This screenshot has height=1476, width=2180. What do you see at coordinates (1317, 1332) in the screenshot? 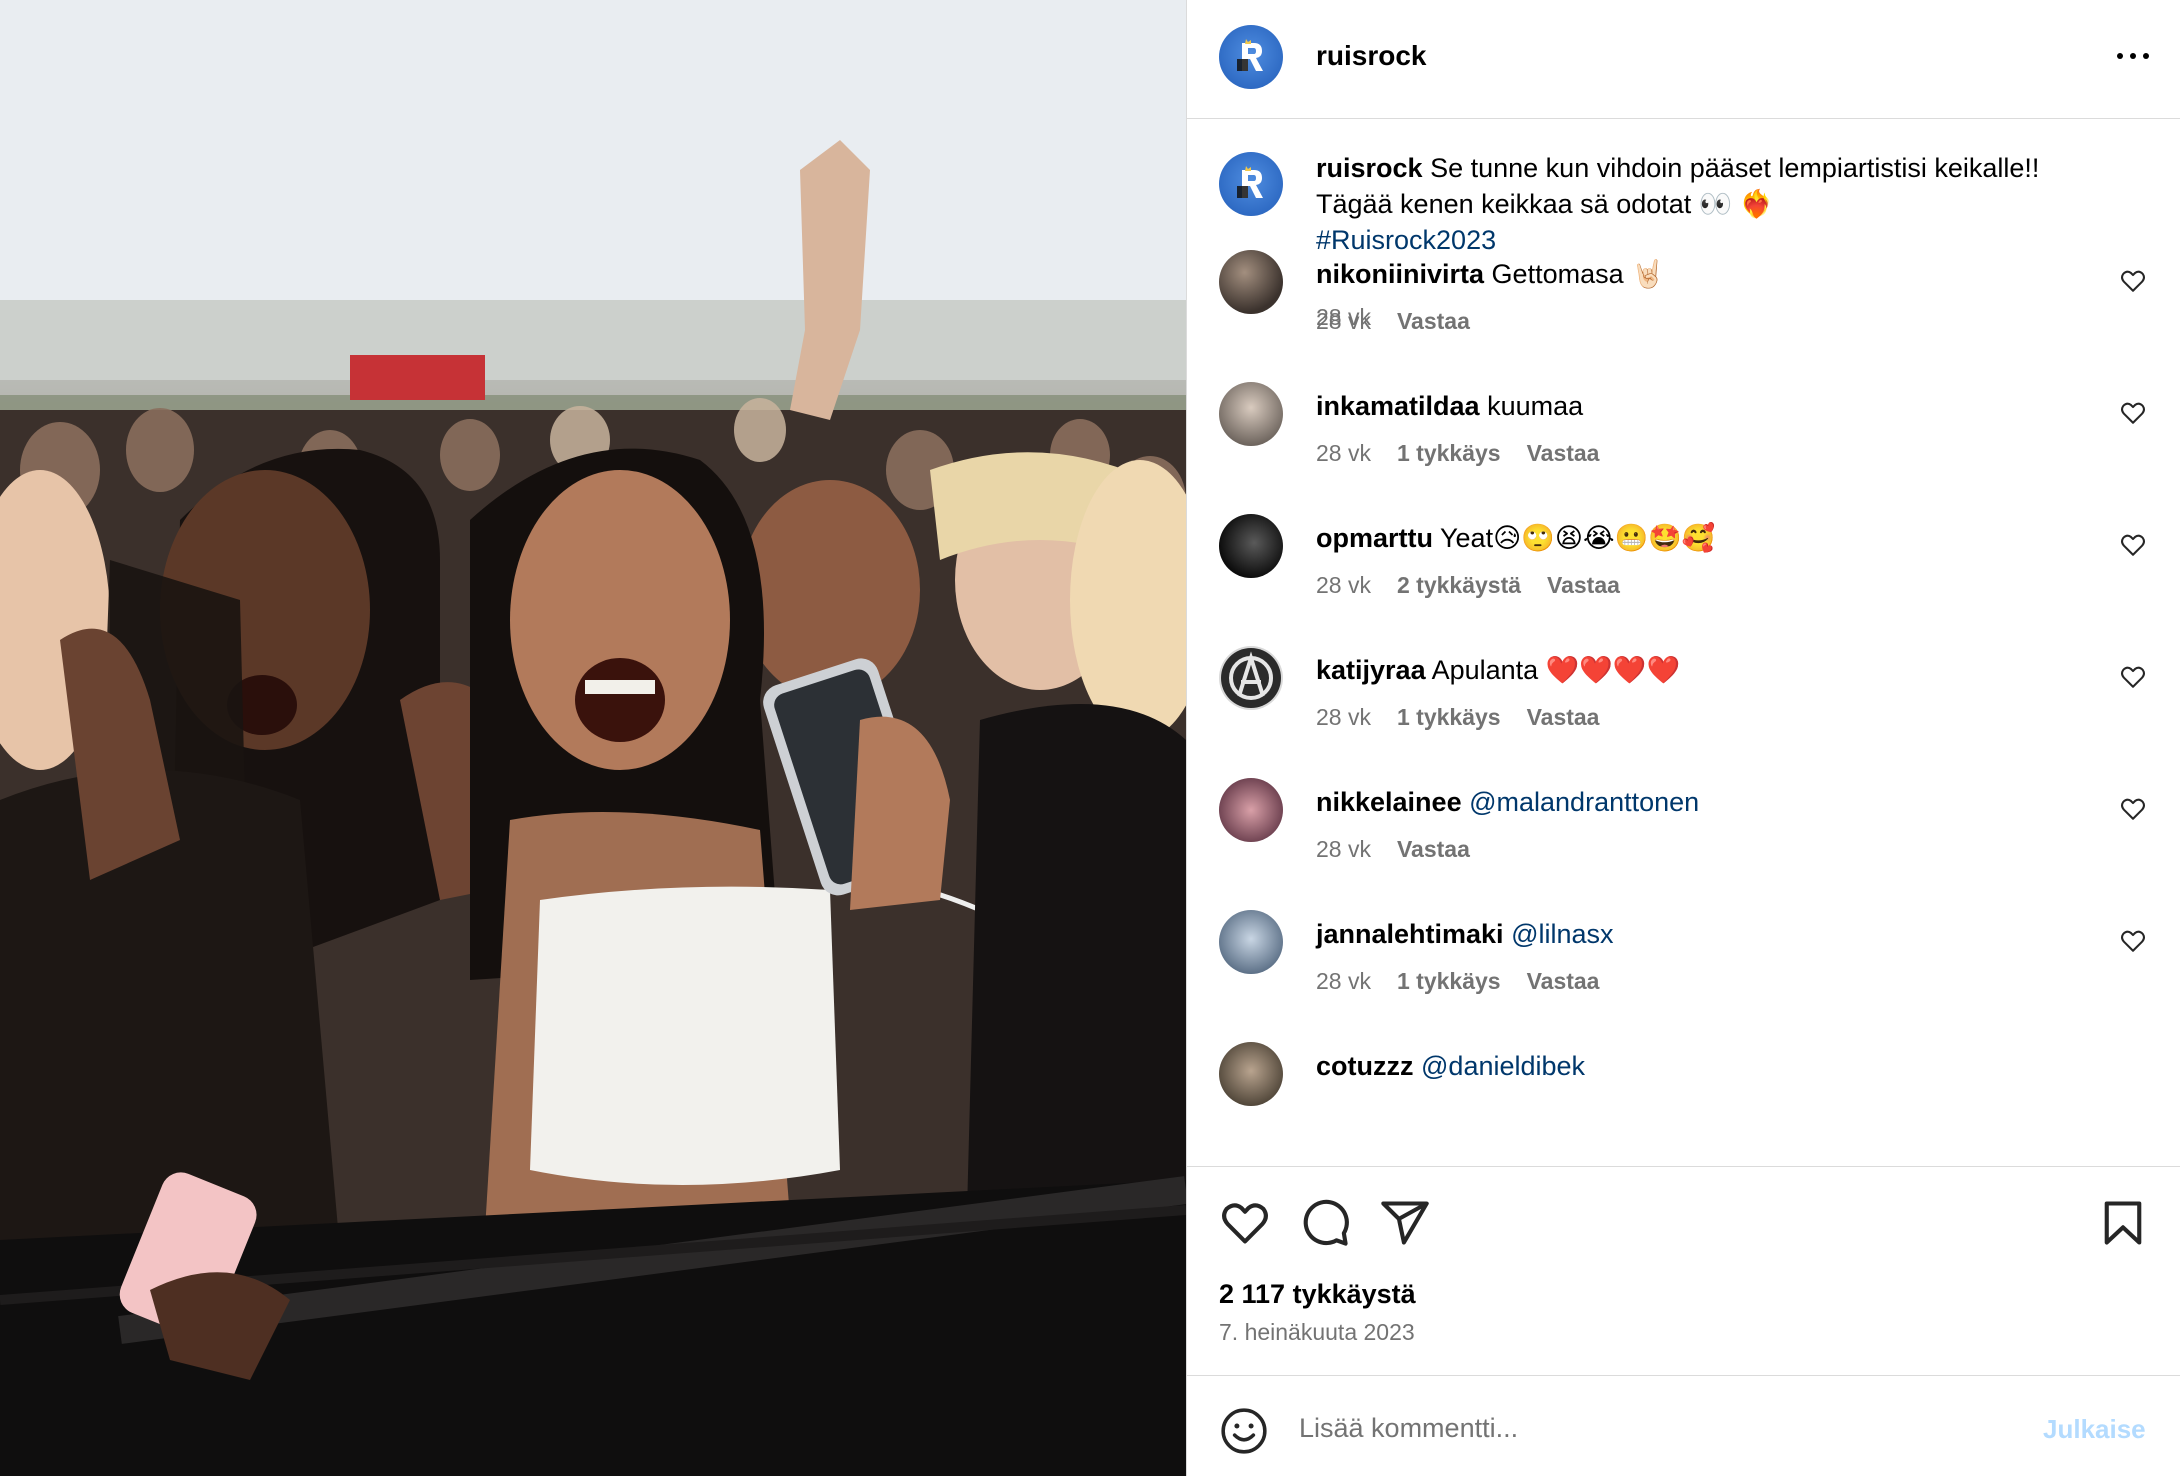
I see `post-date: 7. heinäkuuta 2023` at bounding box center [1317, 1332].